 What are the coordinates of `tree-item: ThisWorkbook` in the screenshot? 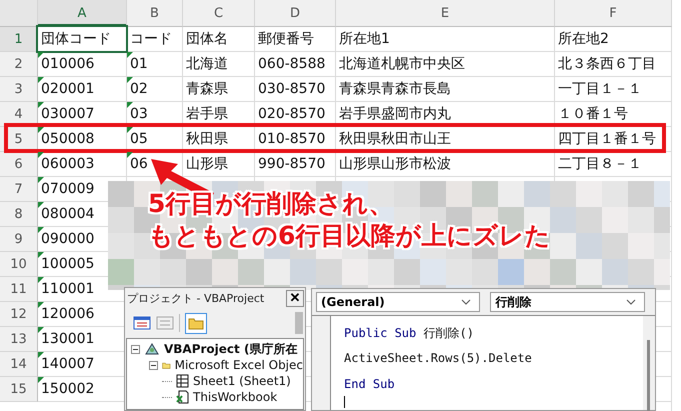 It's located at (235, 397).